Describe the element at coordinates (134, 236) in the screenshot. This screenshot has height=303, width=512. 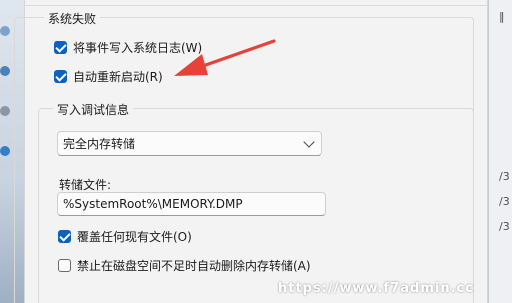
I see `overwrite-existing-label: 覆盖任何现有文件(O)` at that location.